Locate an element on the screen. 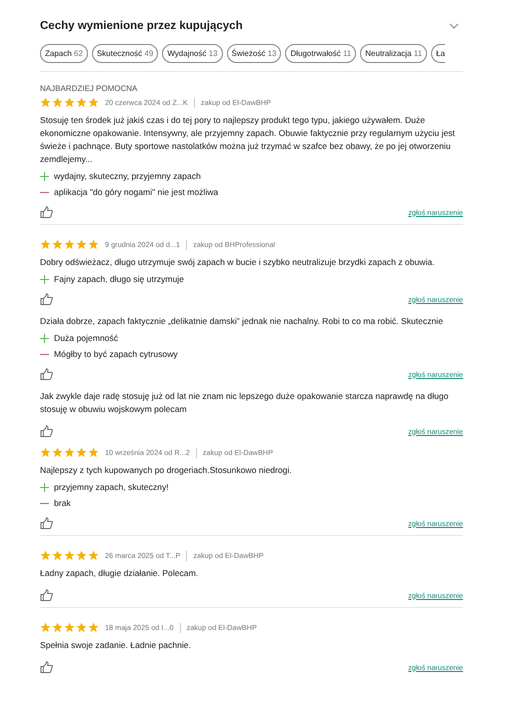  review-text: Ładny zapach, długie działanie. Polecam. is located at coordinates (120, 573).